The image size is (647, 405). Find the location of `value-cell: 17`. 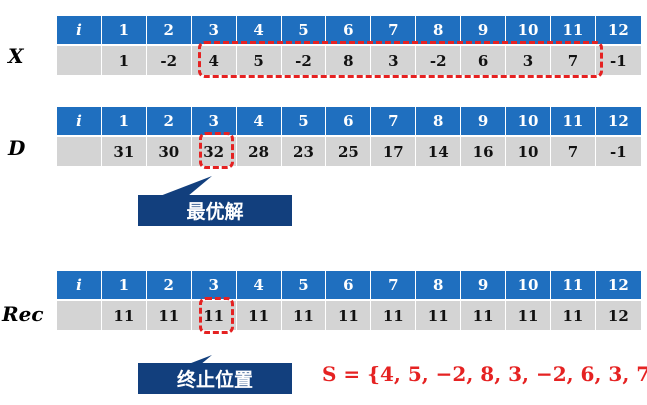

value-cell: 17 is located at coordinates (394, 151).